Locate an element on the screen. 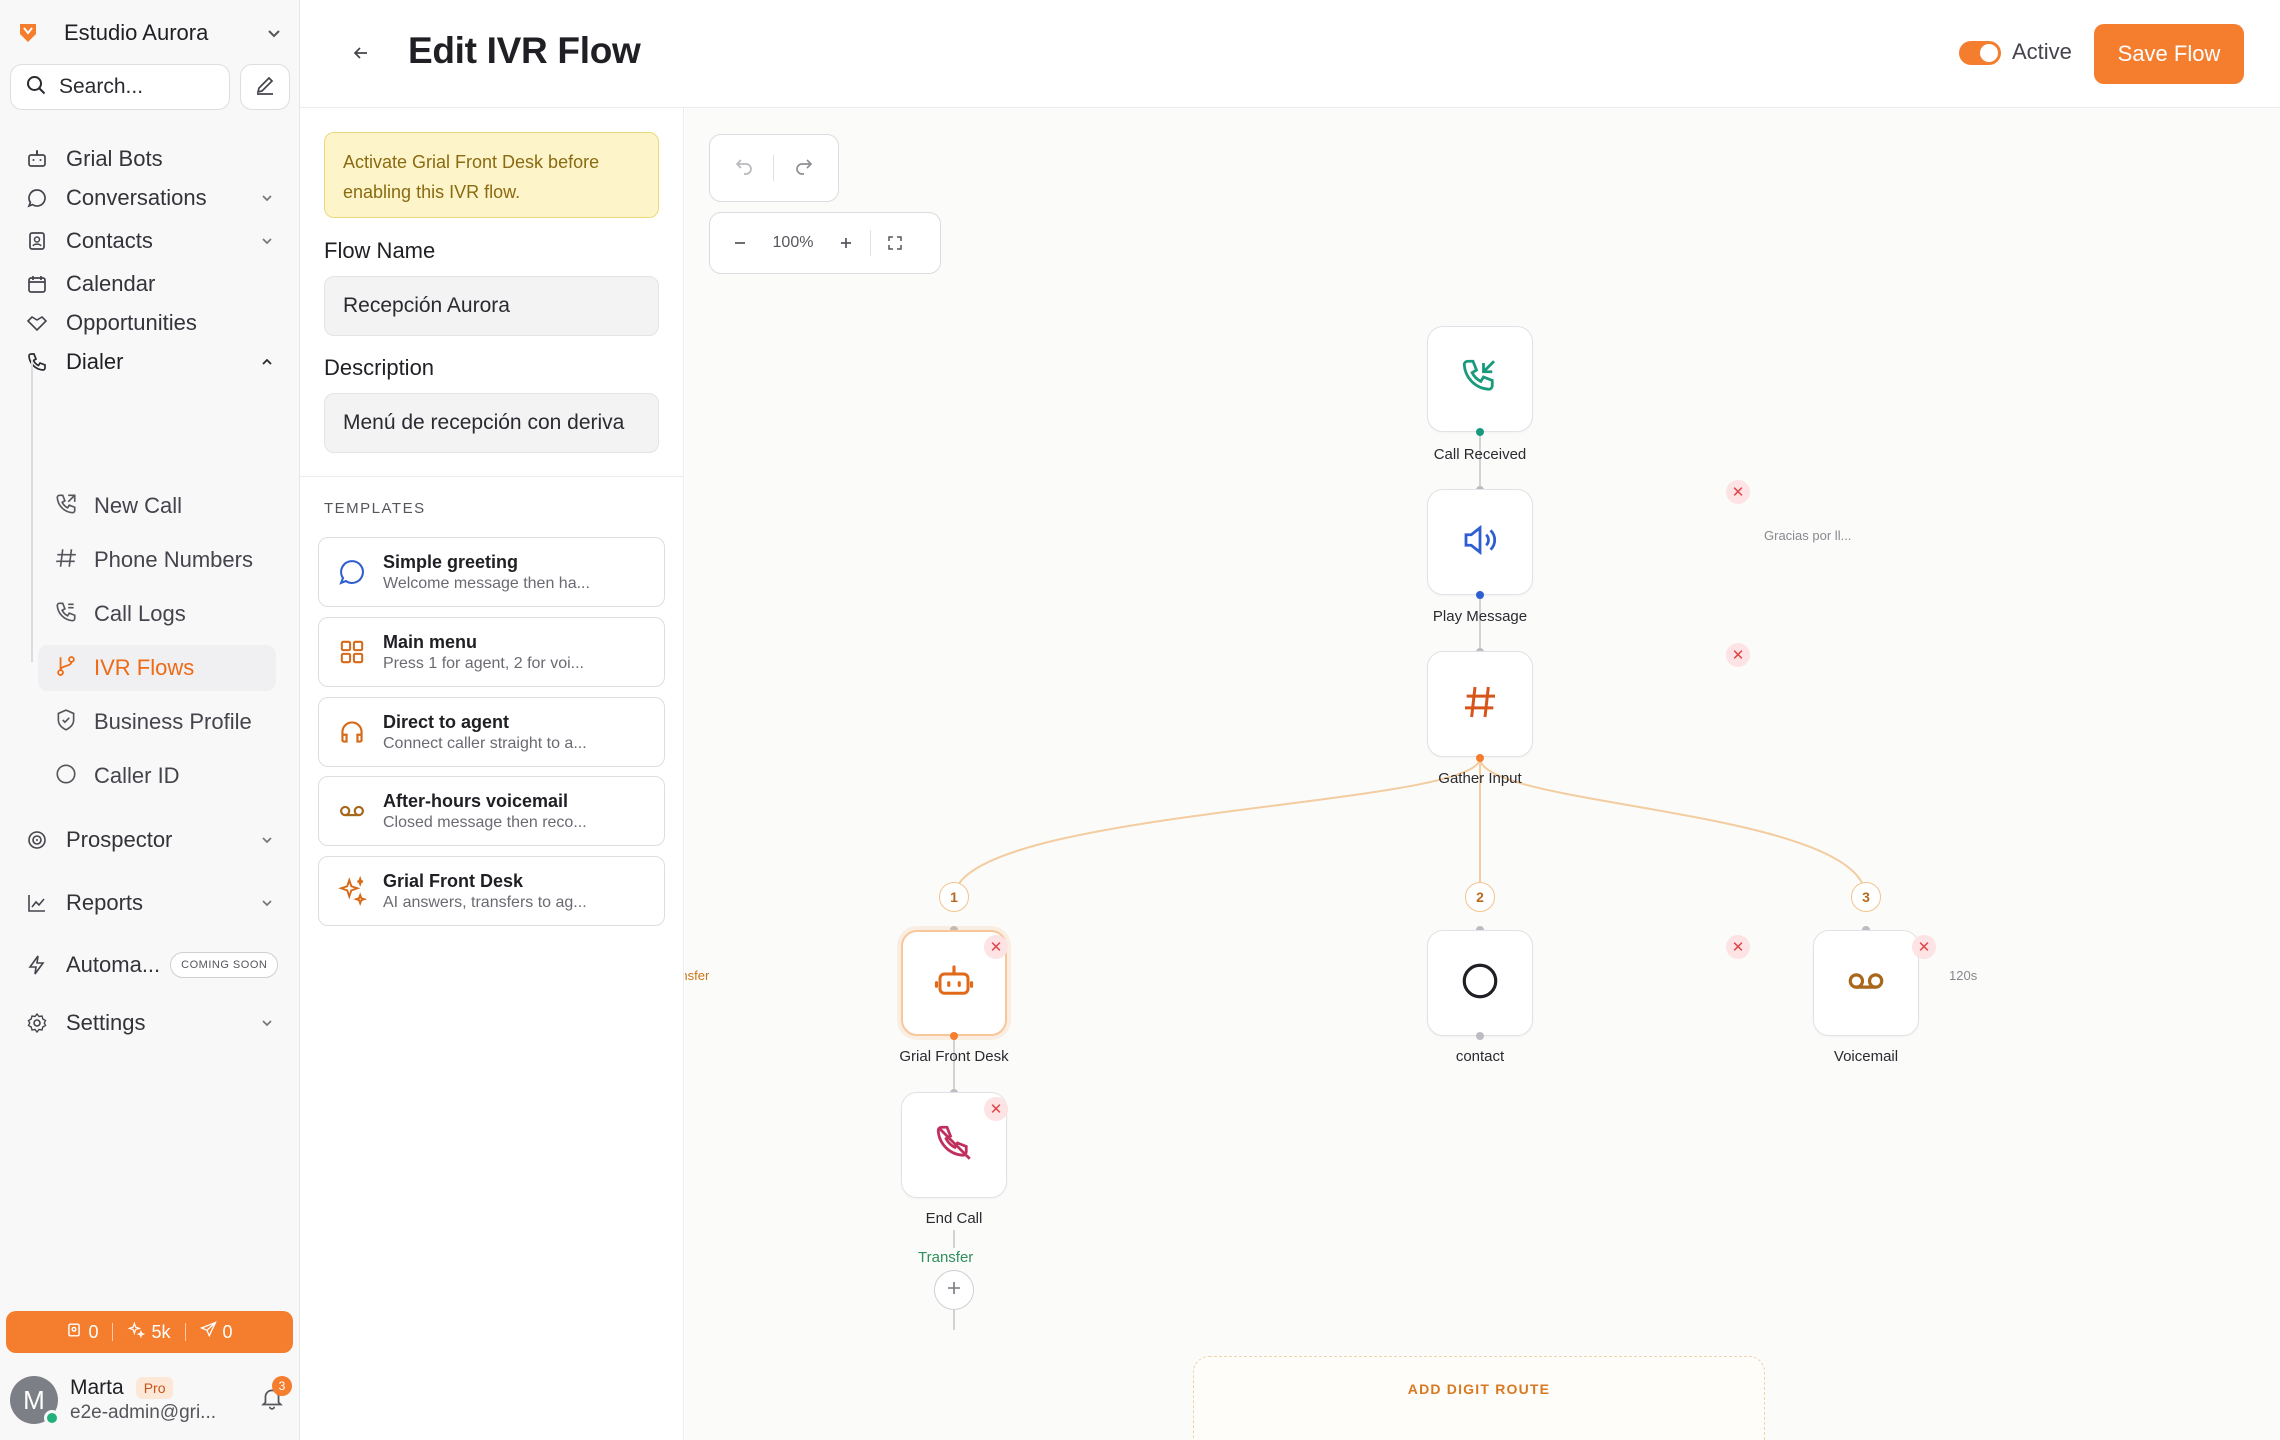  nav-item-reports: Reports is located at coordinates (150, 903).